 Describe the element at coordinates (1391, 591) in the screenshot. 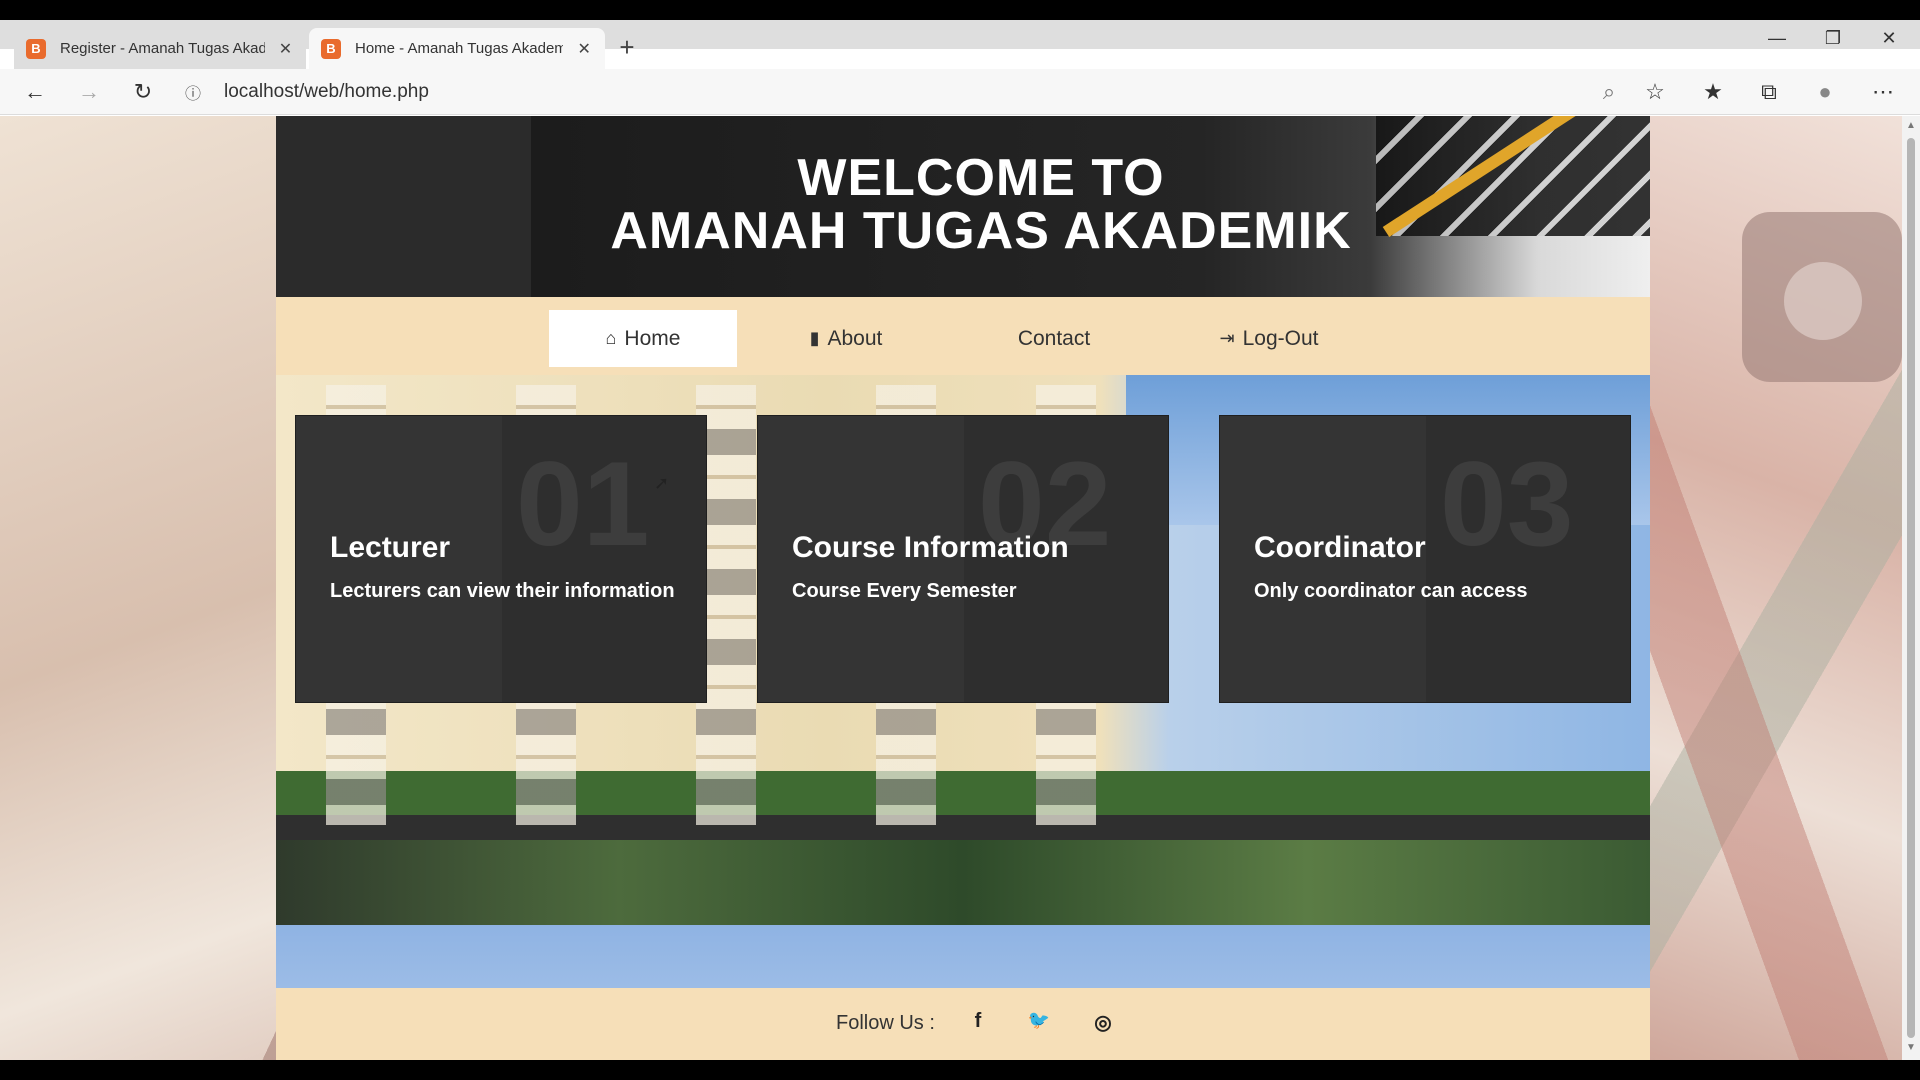

I see `card-description: Only coordinator can access` at that location.